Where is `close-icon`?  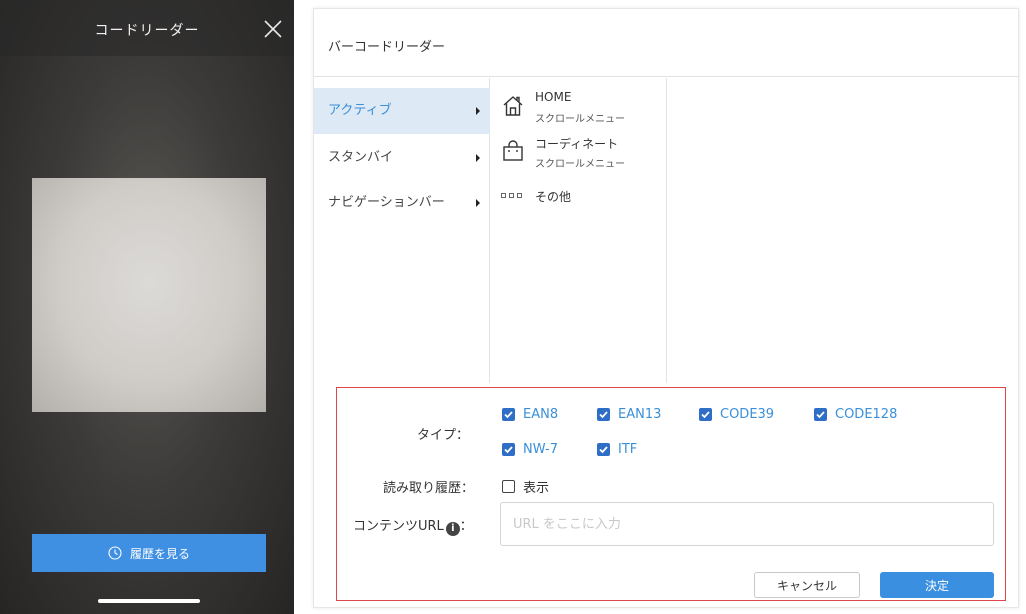 close-icon is located at coordinates (273, 29).